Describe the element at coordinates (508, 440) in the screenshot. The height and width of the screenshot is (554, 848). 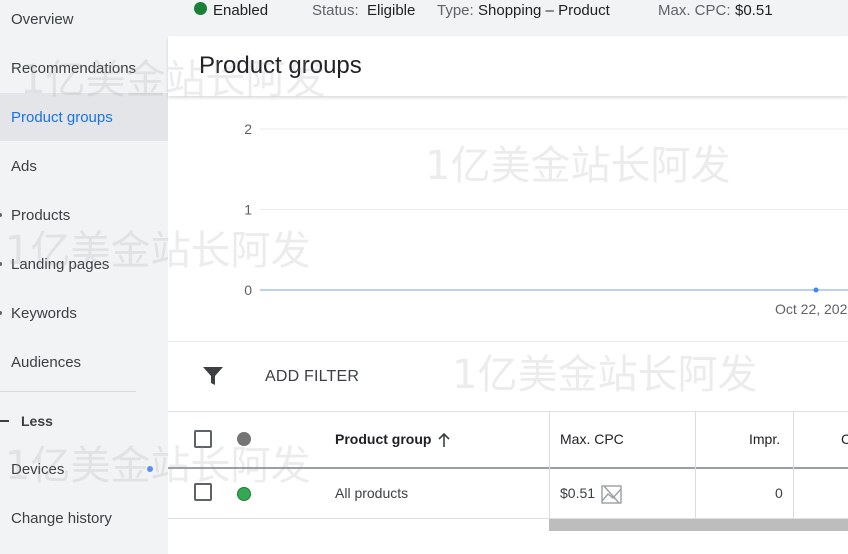
I see `table-header: Product group Max. CPC Impr. C` at that location.